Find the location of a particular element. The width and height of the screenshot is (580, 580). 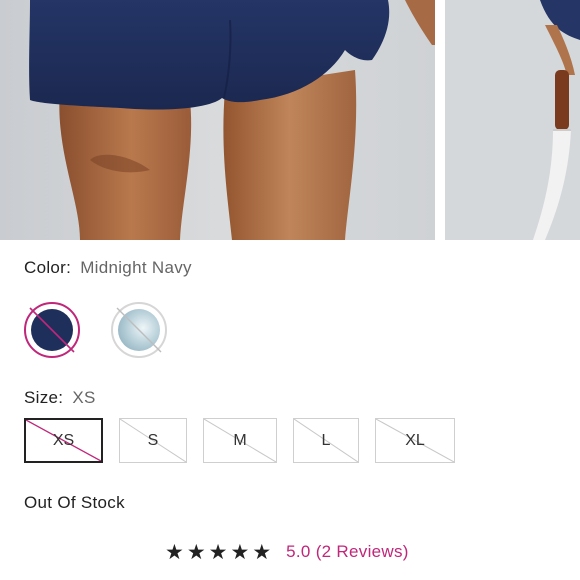

size-label: Size: is located at coordinates (44, 397).